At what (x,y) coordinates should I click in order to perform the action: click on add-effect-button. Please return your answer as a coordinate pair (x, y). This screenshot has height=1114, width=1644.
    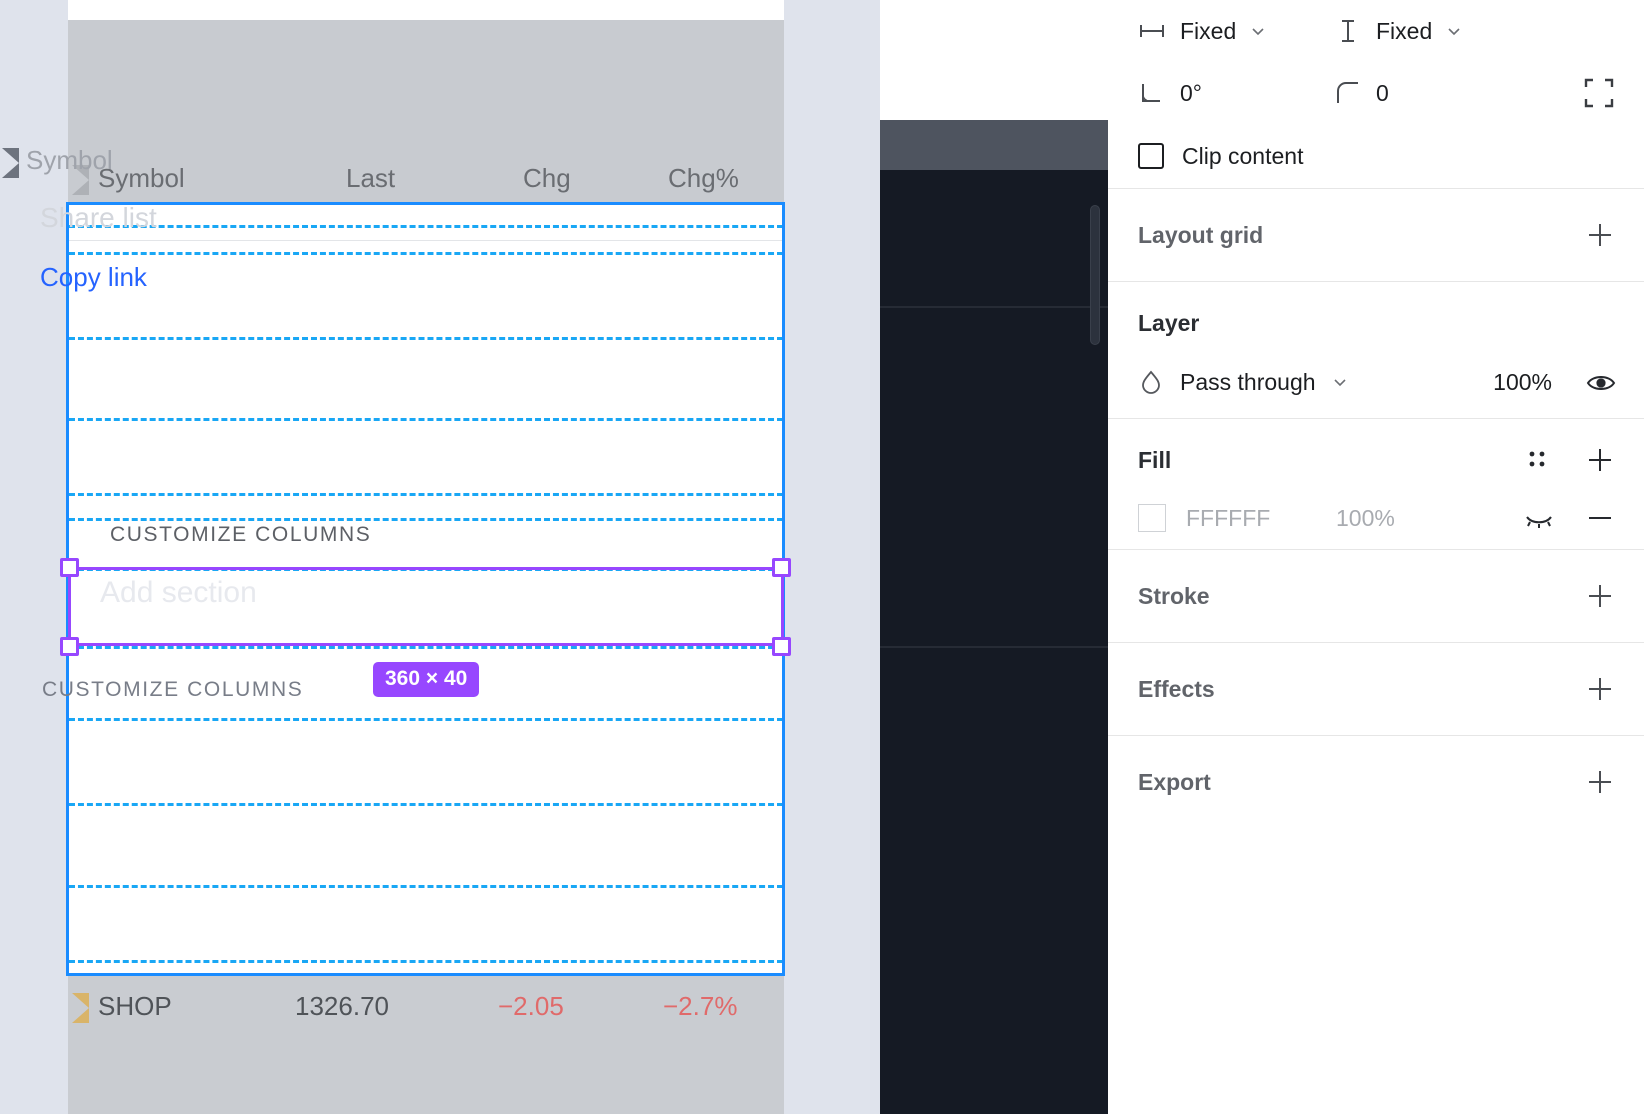
    Looking at the image, I should click on (1600, 689).